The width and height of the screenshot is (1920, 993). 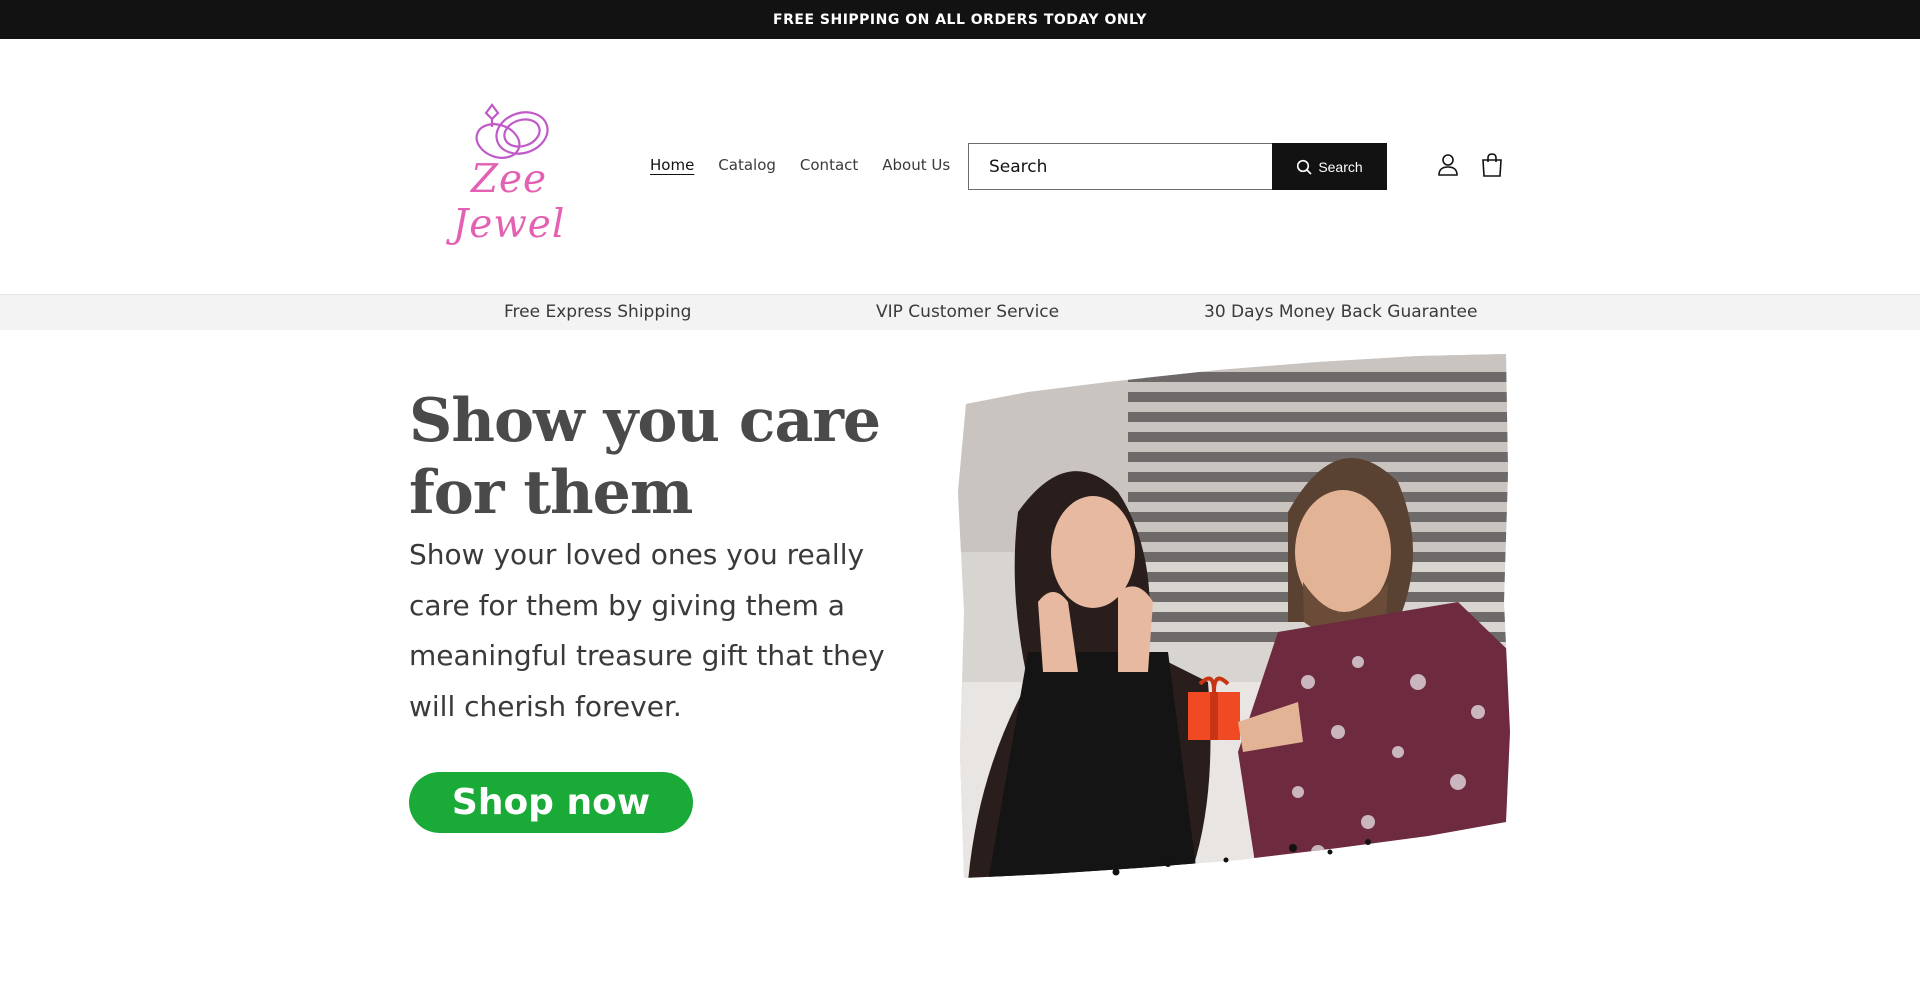 I want to click on usp-item-service: VIP Customer Service, so click(x=968, y=312).